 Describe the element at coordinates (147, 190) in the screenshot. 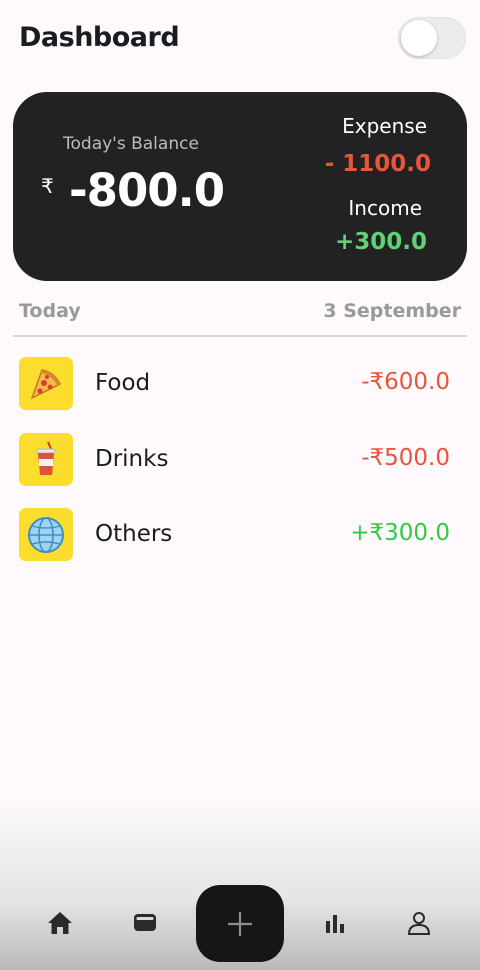

I see `balance-amount: -800.0` at that location.